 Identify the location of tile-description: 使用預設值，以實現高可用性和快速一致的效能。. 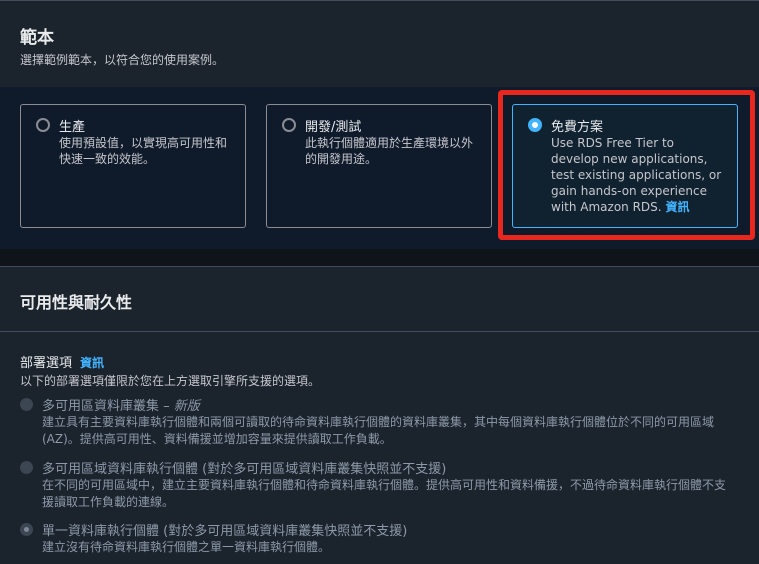
(143, 151).